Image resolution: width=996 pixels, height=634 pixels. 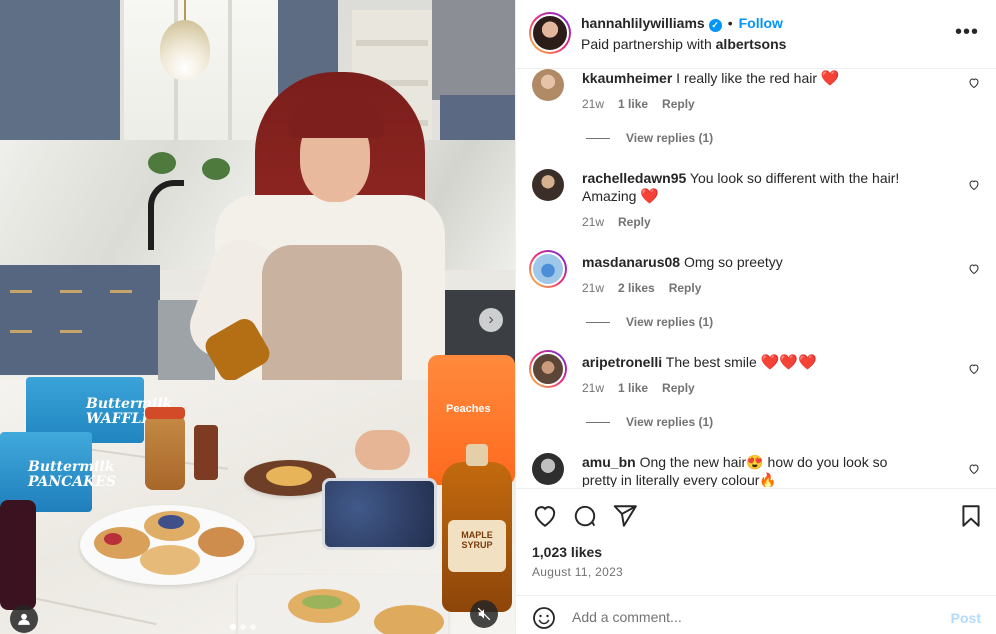 I want to click on post-button: Post, so click(x=966, y=618).